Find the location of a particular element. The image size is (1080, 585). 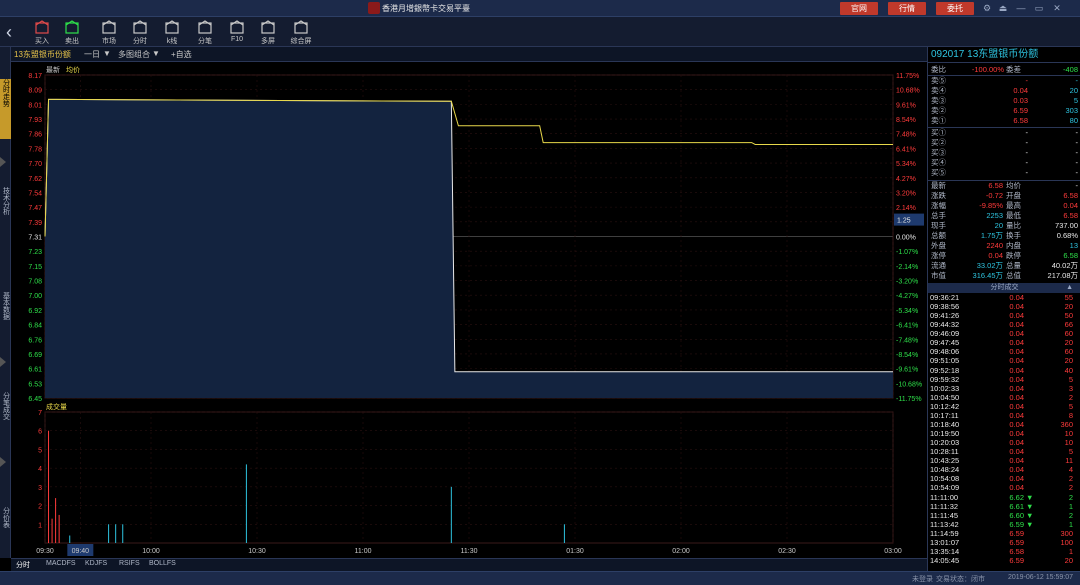

bid-row: 买③ - - is located at coordinates (1004, 153).